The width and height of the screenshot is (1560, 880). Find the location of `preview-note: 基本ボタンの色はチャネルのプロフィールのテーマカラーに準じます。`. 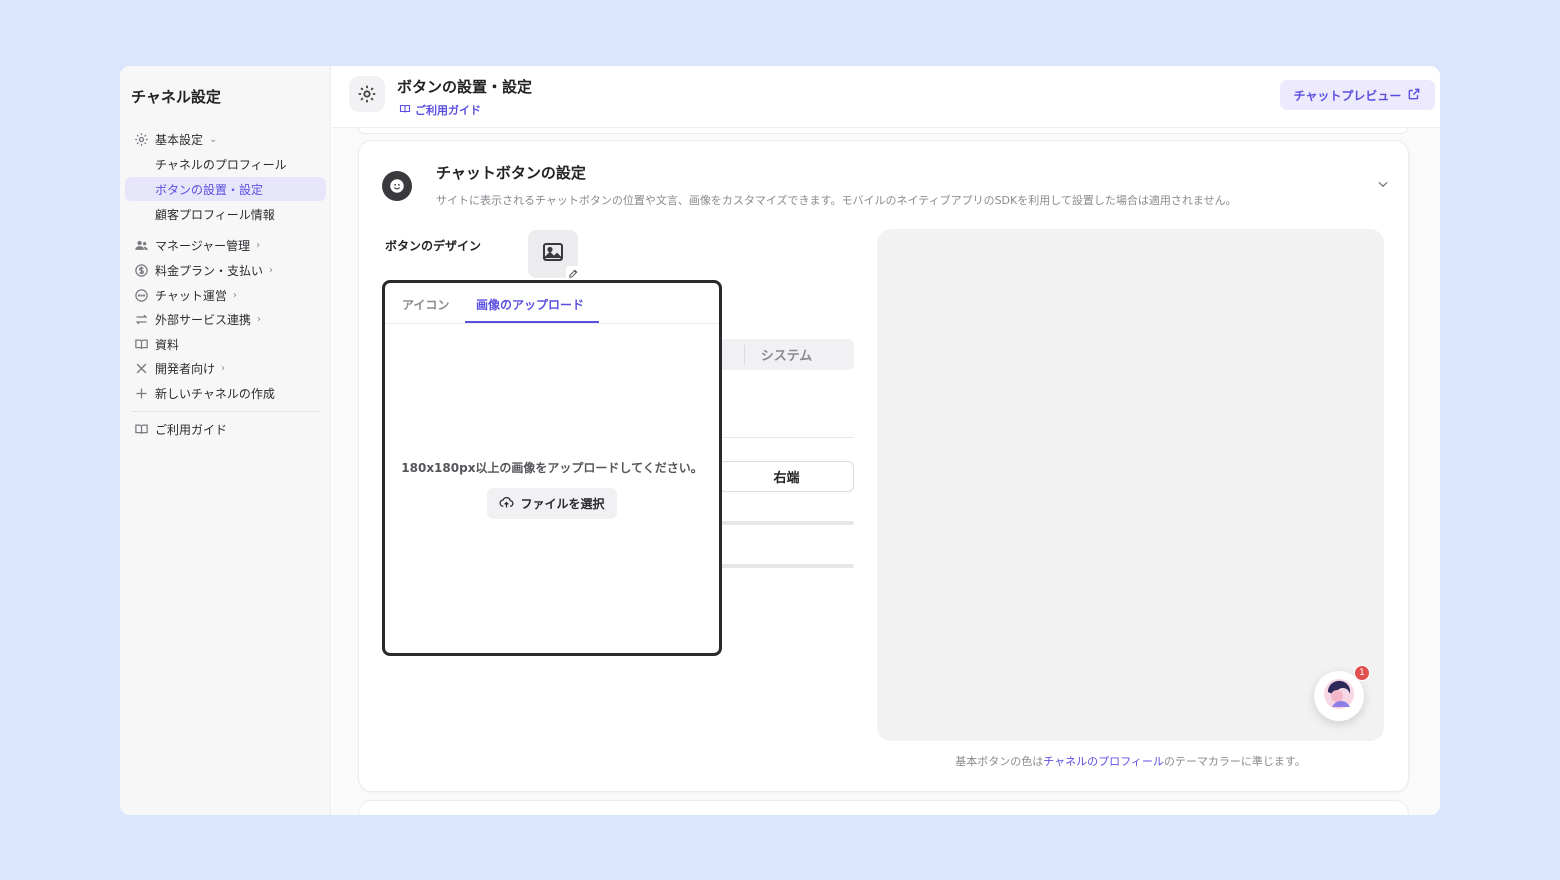

preview-note: 基本ボタンの色はチャネルのプロフィールのテーマカラーに準じます。 is located at coordinates (1130, 761).